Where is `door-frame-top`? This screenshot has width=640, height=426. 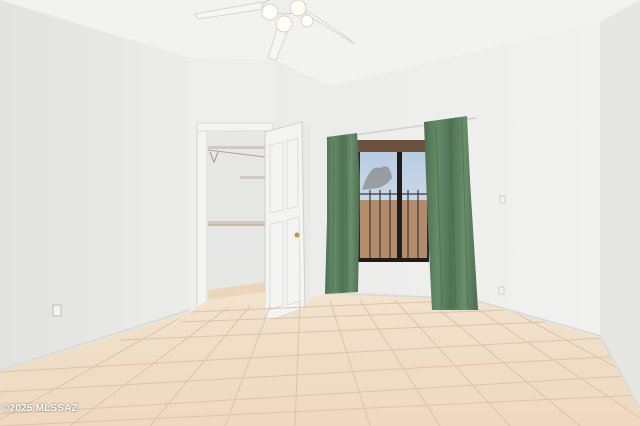 door-frame-top is located at coordinates (235, 127).